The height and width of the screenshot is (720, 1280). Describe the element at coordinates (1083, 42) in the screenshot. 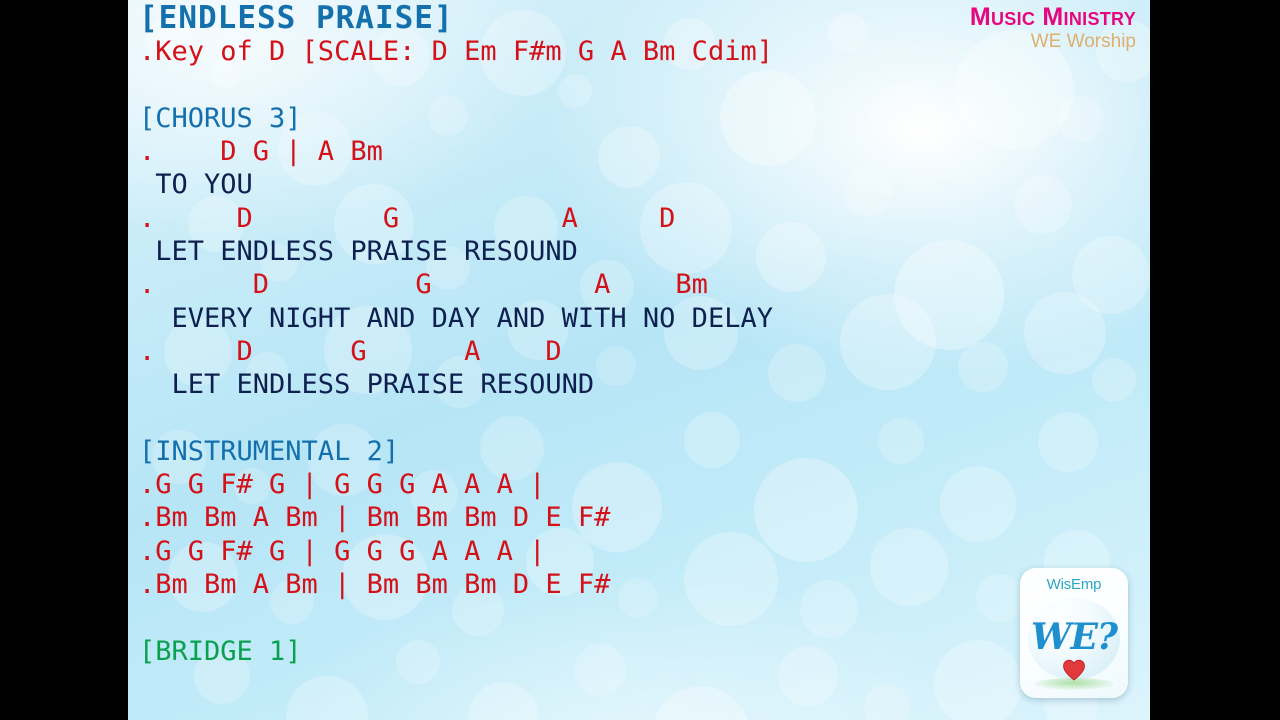

I see `worship-team-name: WE Worship` at that location.